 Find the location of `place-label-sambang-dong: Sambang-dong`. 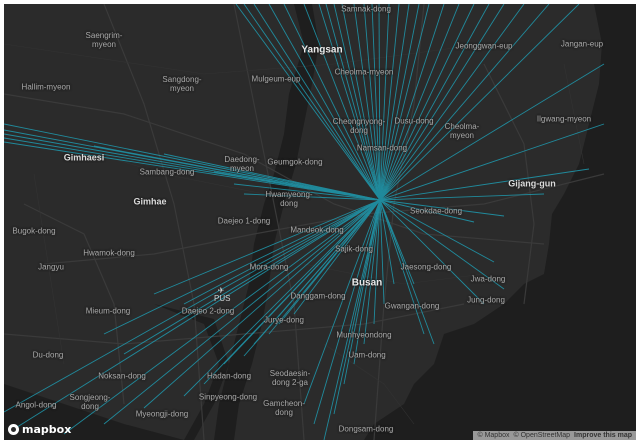

place-label-sambang-dong: Sambang-dong is located at coordinates (167, 172).